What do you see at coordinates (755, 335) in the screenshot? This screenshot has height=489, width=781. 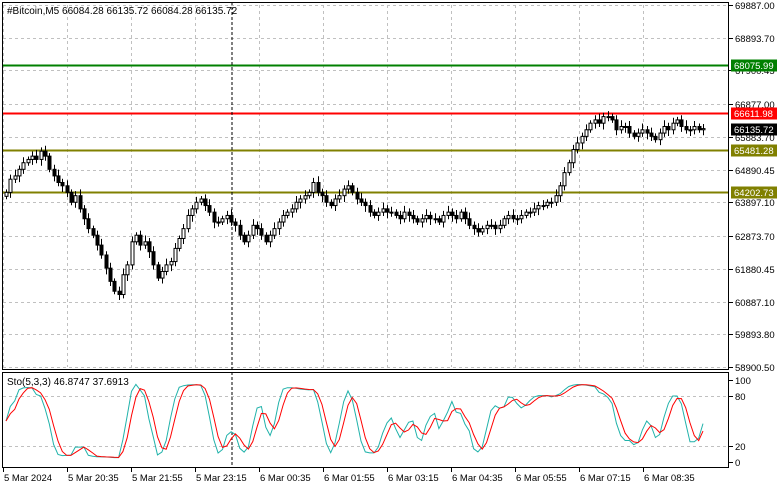 I see `price-tick-label: 59893.80` at bounding box center [755, 335].